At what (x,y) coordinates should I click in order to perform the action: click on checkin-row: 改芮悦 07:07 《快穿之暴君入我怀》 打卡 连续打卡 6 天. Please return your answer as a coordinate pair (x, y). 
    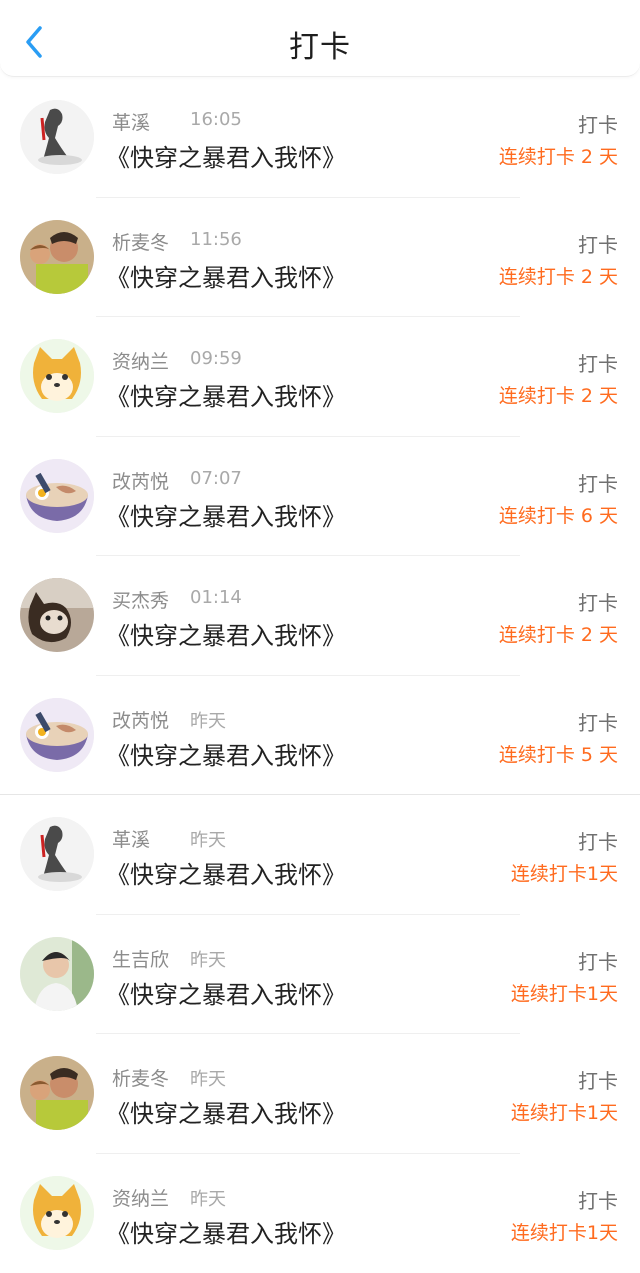
    Looking at the image, I should click on (320, 496).